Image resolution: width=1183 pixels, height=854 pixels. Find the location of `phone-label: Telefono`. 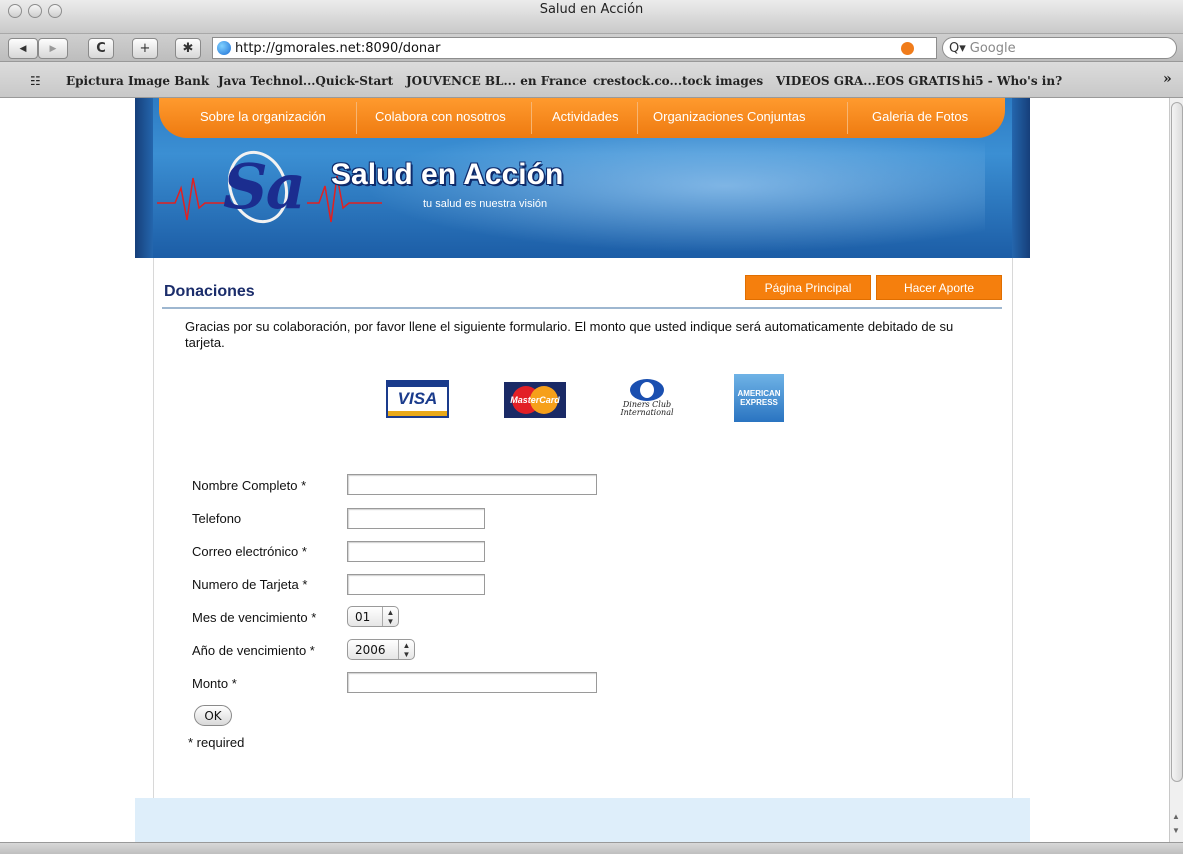

phone-label: Telefono is located at coordinates (217, 518).